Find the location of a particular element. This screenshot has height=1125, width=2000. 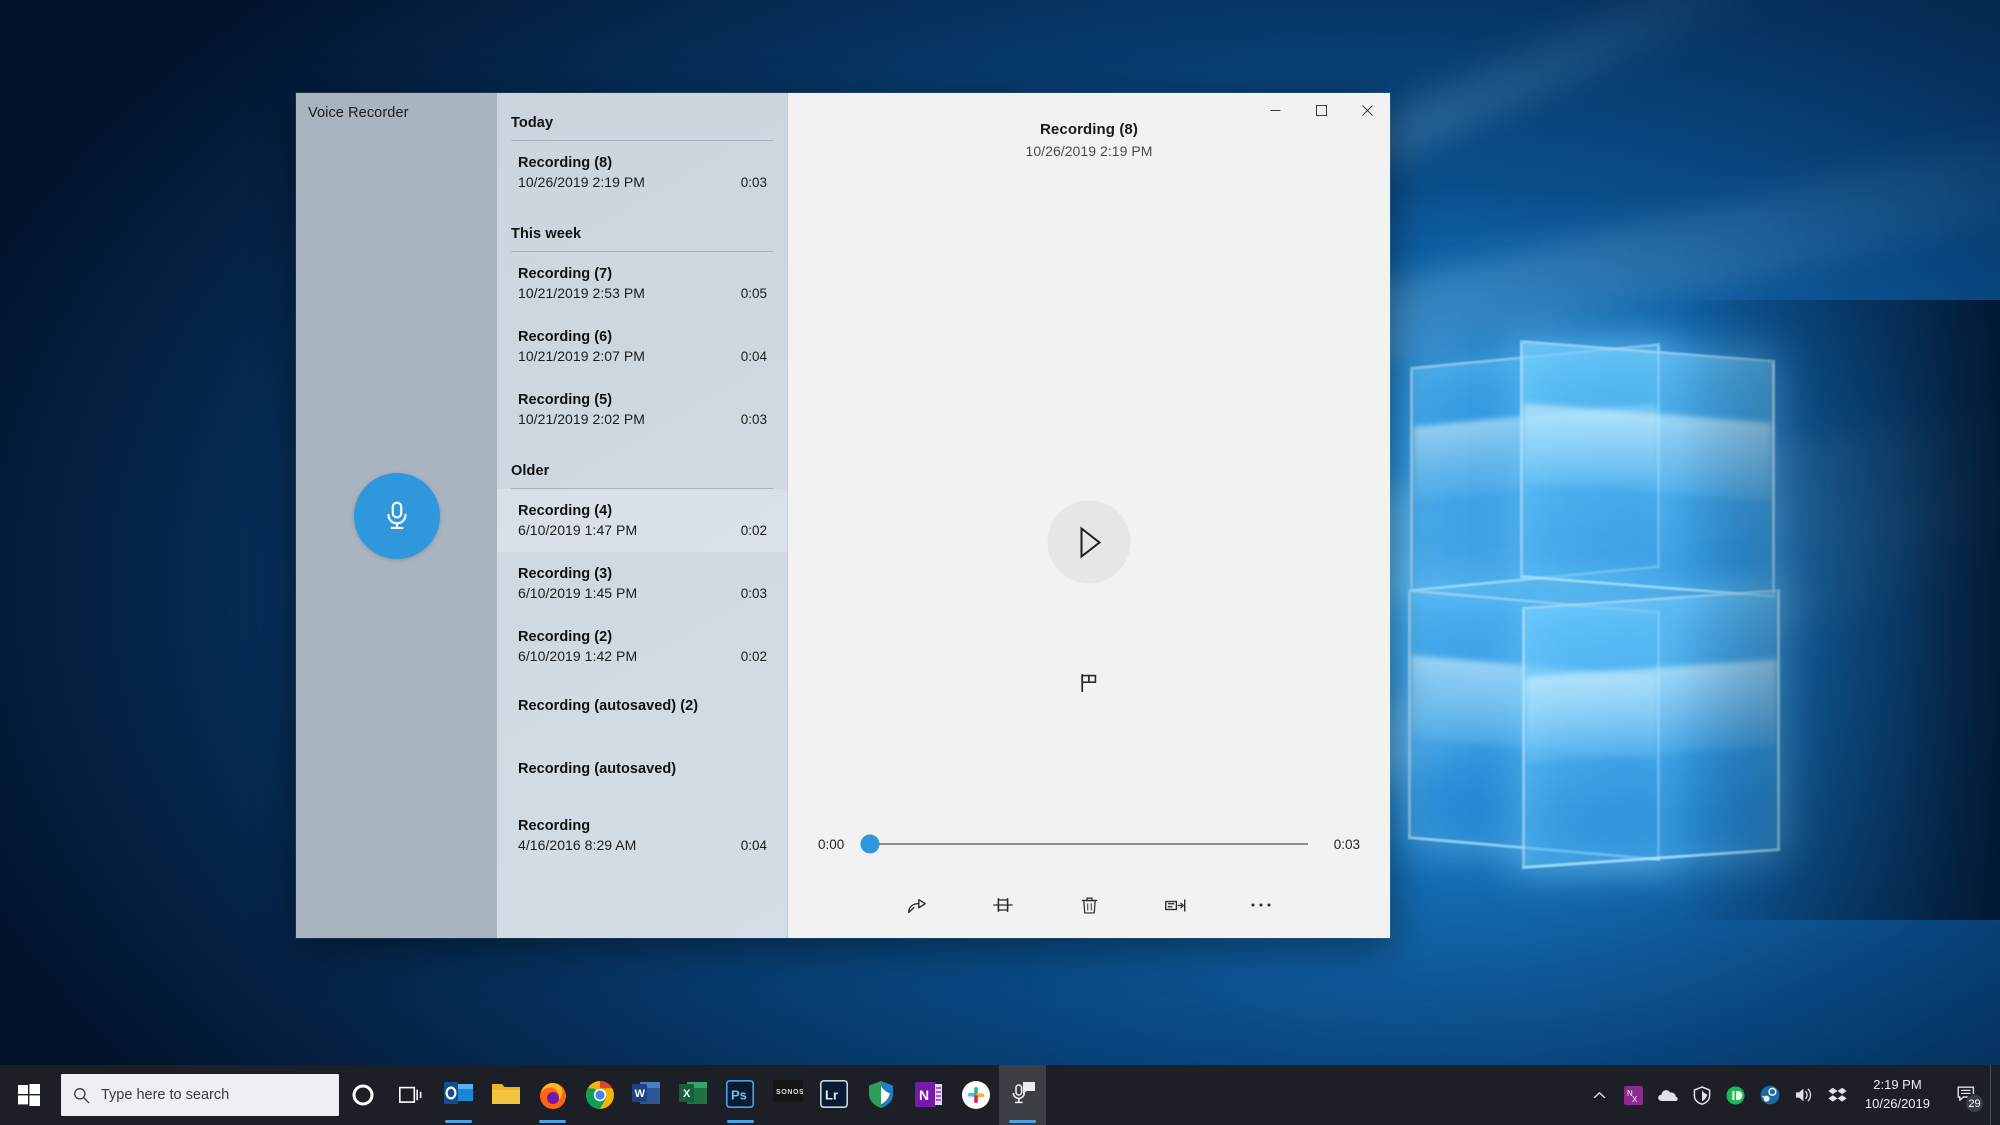

recording-name: Recording (2) is located at coordinates (565, 637).